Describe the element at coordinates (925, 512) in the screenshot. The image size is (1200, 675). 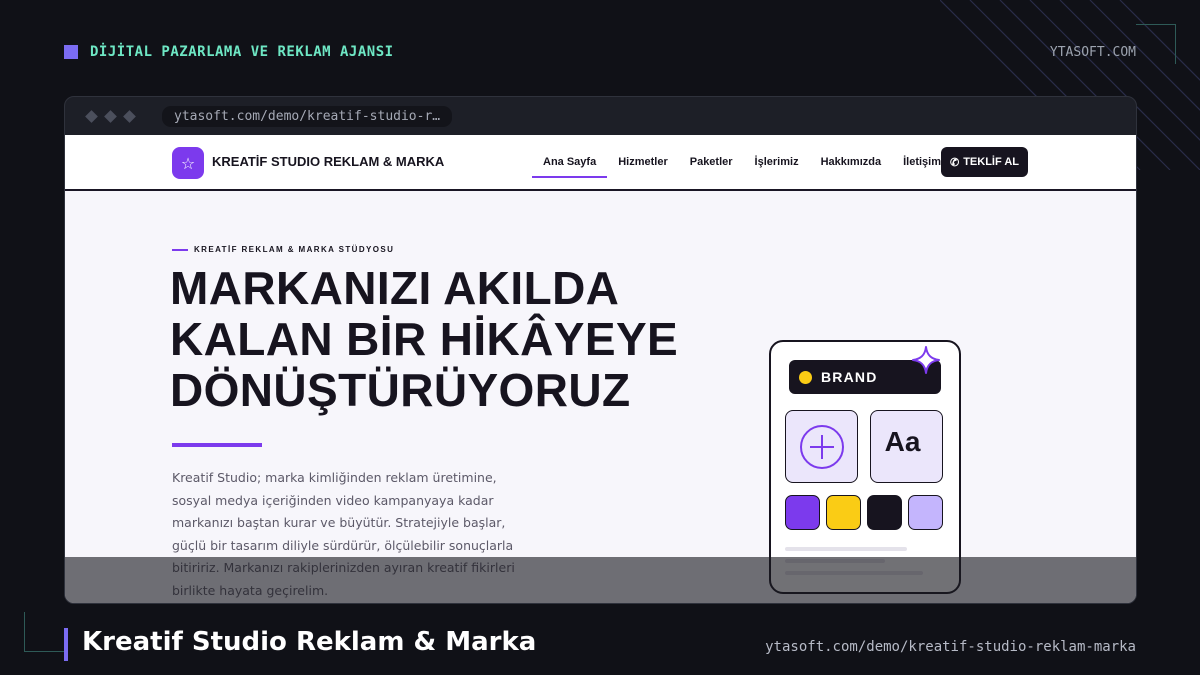
I see `color-swatch-lavender` at that location.